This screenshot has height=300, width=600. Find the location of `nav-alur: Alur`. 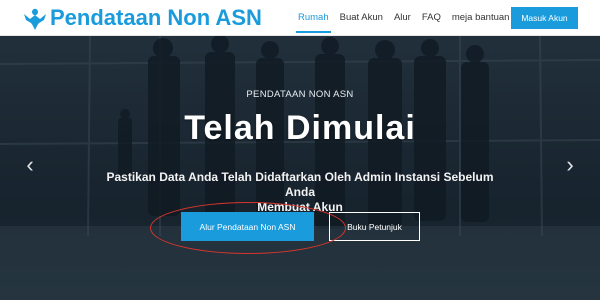

nav-alur: Alur is located at coordinates (402, 18).